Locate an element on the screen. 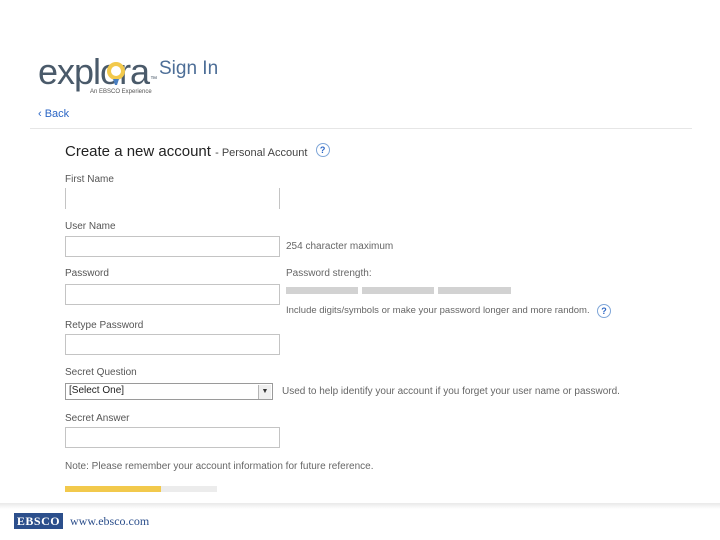  explora-logo: explora™ An EBSCO Experience is located at coordinates (97, 75).